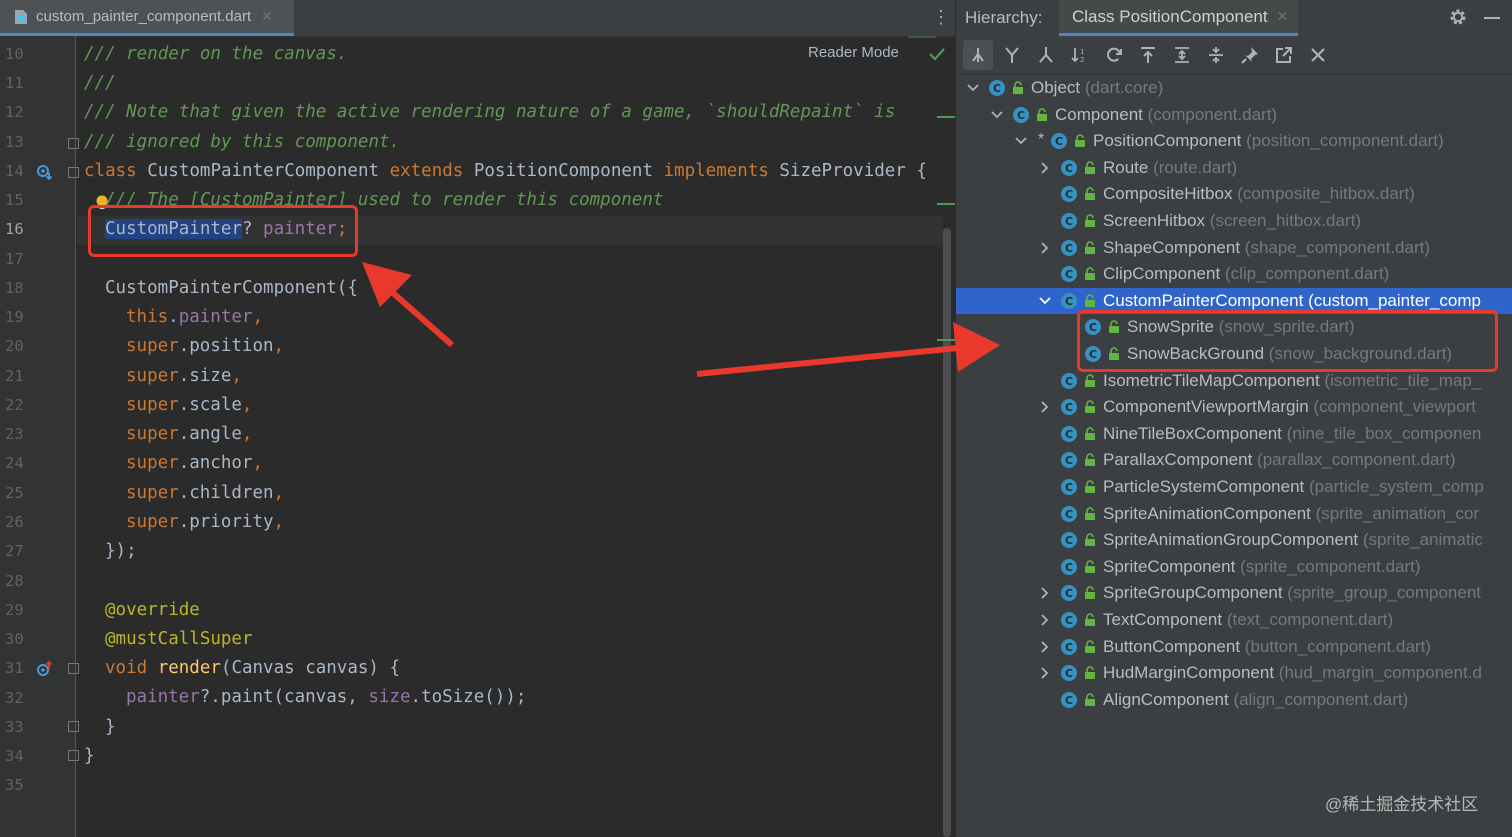 This screenshot has height=837, width=1512. What do you see at coordinates (14, 668) in the screenshot?
I see `line-number: 31` at bounding box center [14, 668].